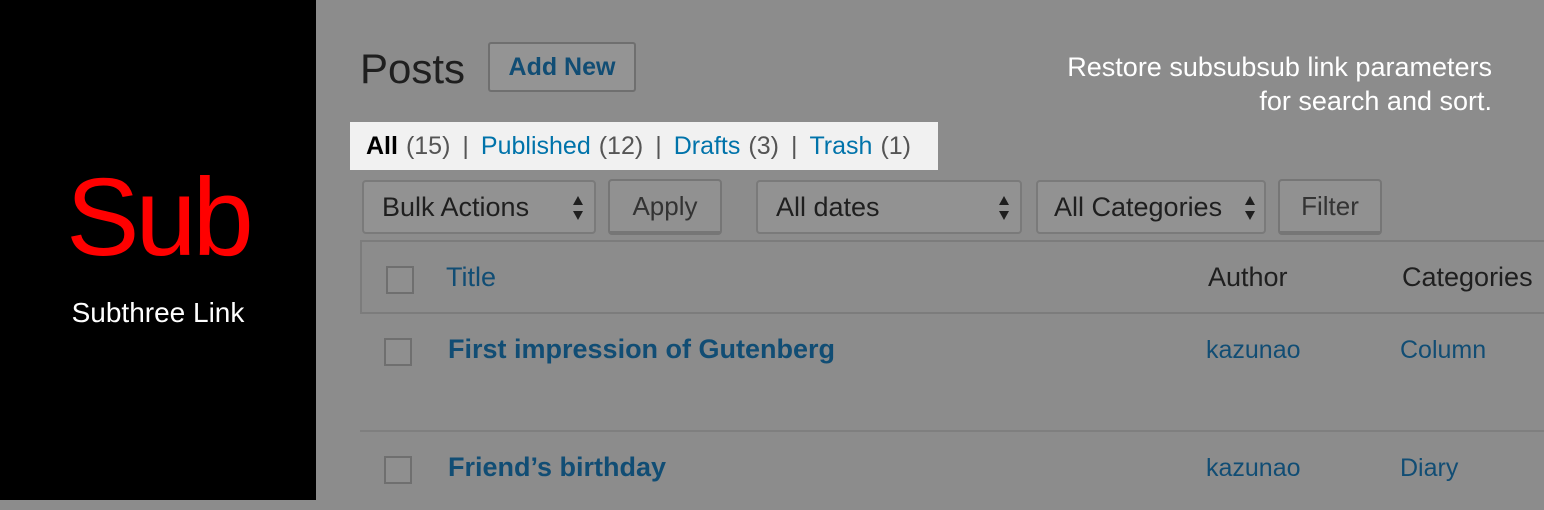  Describe the element at coordinates (828, 206) in the screenshot. I see `dates-value: All dates` at that location.